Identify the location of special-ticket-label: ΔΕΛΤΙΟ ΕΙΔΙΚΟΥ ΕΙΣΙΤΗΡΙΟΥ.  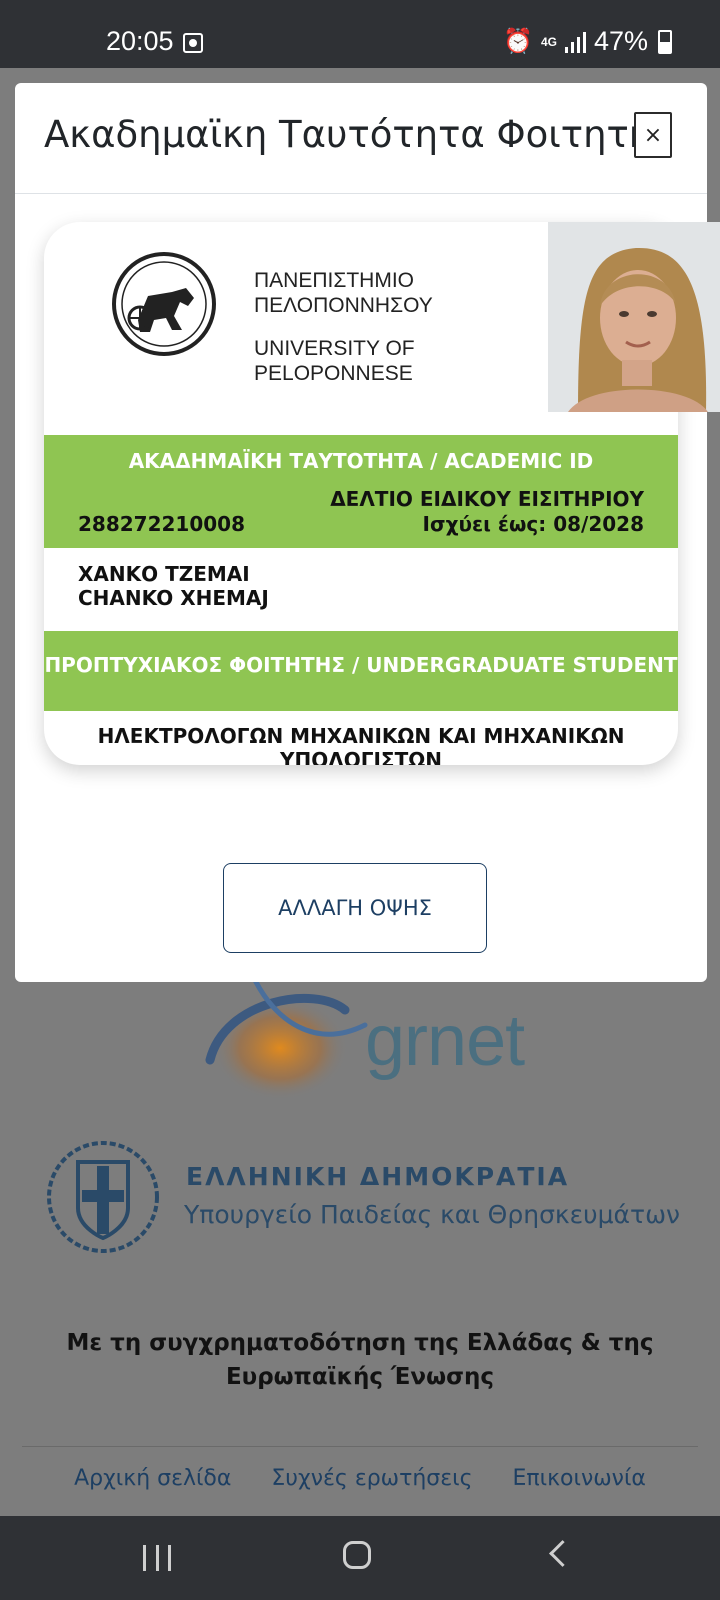
(487, 499).